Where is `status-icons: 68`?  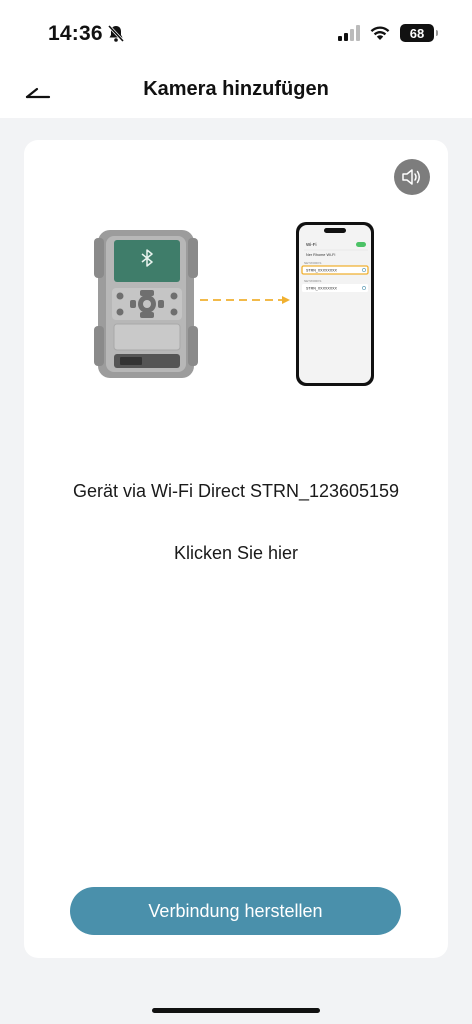
status-icons: 68 is located at coordinates (388, 33).